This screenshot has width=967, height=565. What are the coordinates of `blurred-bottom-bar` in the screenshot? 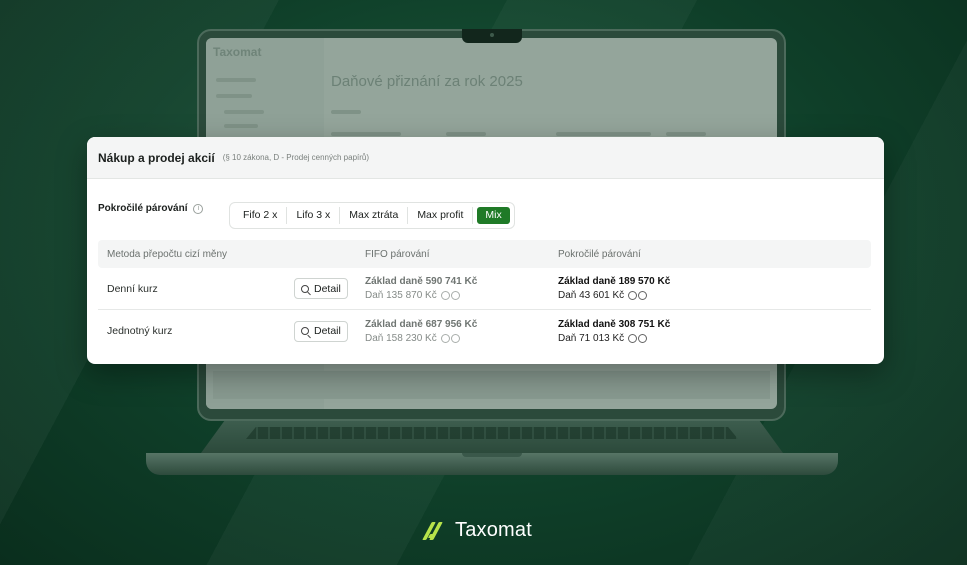 It's located at (491, 385).